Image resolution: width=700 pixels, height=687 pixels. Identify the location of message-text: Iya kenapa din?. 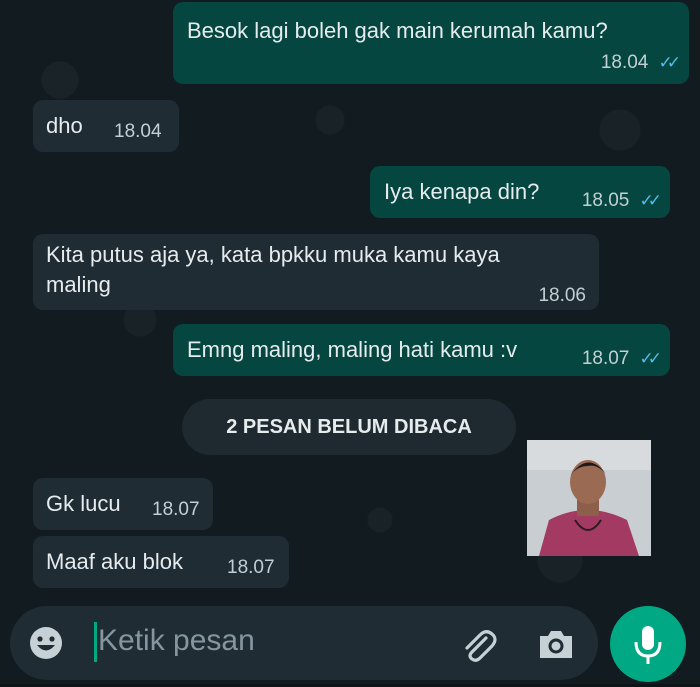
(462, 191).